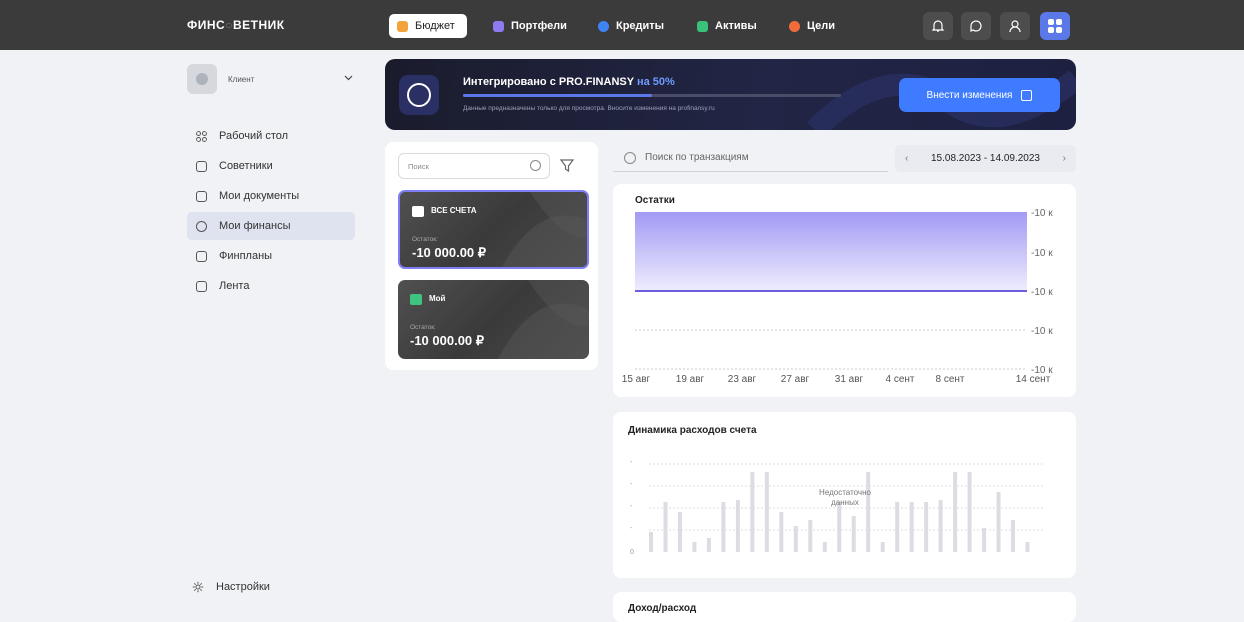  What do you see at coordinates (198, 587) in the screenshot?
I see `gear-icon` at bounding box center [198, 587].